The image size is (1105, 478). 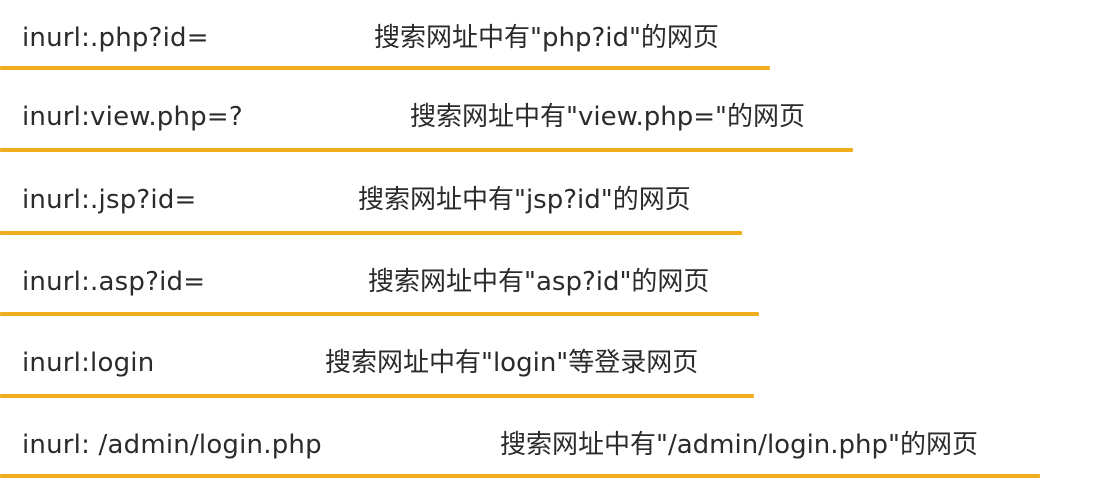 What do you see at coordinates (115, 38) in the screenshot?
I see `operator-syntax: inurl:.php?id=` at bounding box center [115, 38].